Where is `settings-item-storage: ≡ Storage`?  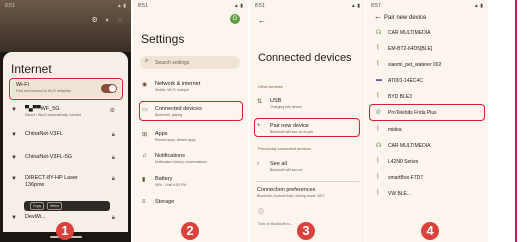 settings-item-storage: ≡ Storage is located at coordinates (191, 206).